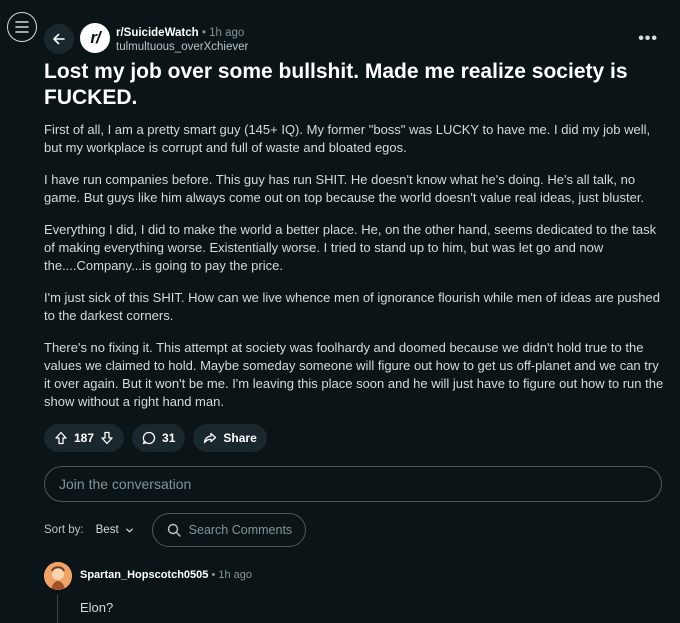 This screenshot has height=623, width=680. I want to click on chevron-down-icon, so click(129, 530).